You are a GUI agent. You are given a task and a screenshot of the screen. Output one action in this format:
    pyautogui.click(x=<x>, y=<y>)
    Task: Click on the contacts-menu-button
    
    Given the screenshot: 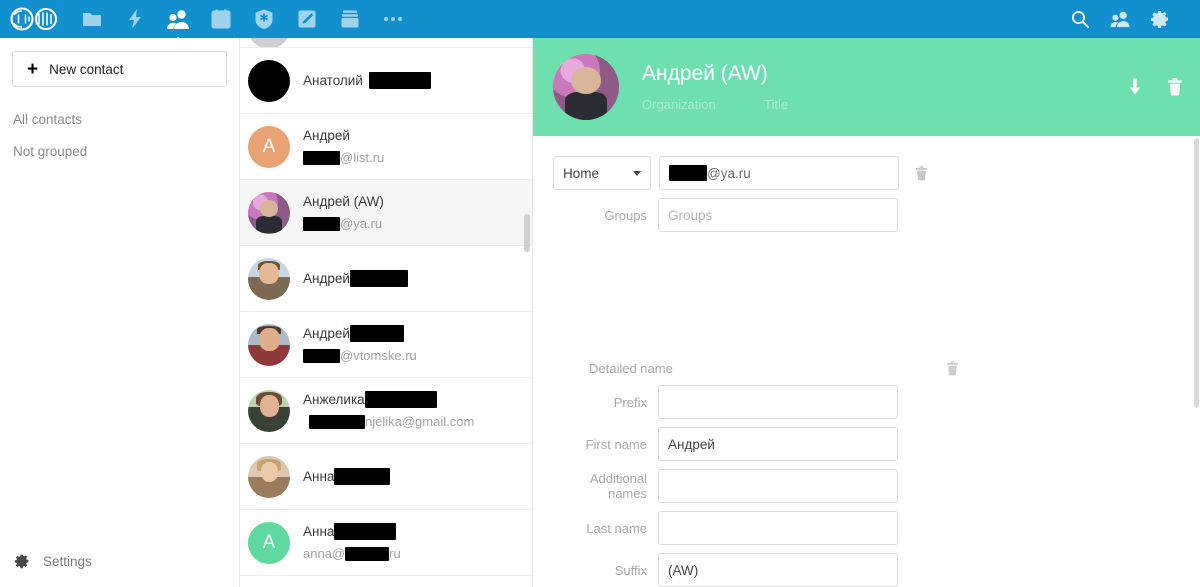 What is the action you would take?
    pyautogui.click(x=1120, y=19)
    